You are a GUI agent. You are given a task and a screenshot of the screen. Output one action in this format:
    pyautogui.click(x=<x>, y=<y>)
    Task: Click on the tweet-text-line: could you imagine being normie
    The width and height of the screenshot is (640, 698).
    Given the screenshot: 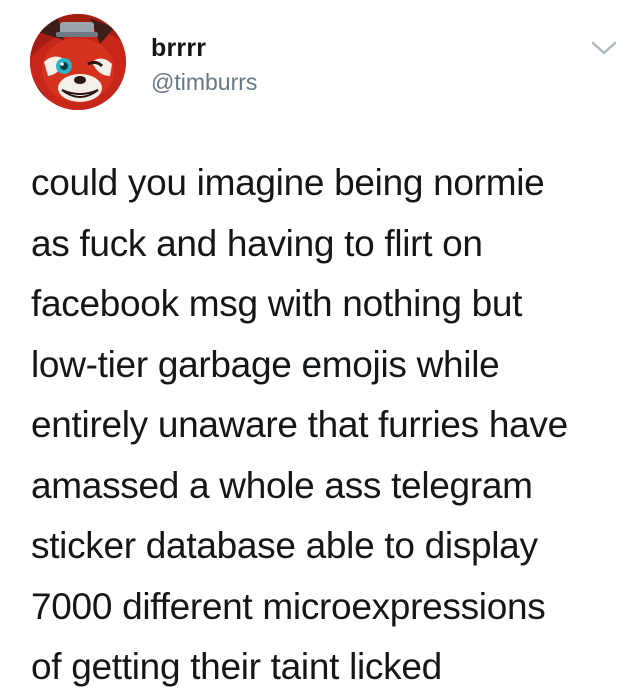 What is the action you would take?
    pyautogui.click(x=288, y=182)
    